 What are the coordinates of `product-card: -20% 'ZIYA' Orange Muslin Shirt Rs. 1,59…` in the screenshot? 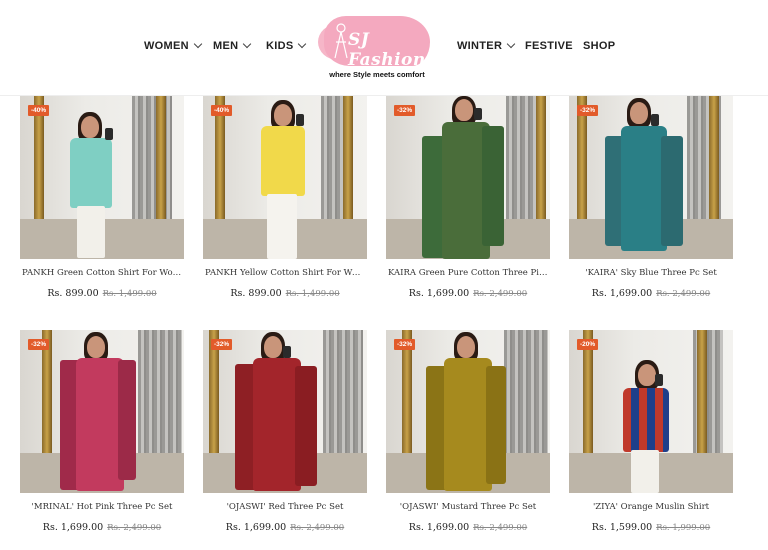 It's located at (651, 431).